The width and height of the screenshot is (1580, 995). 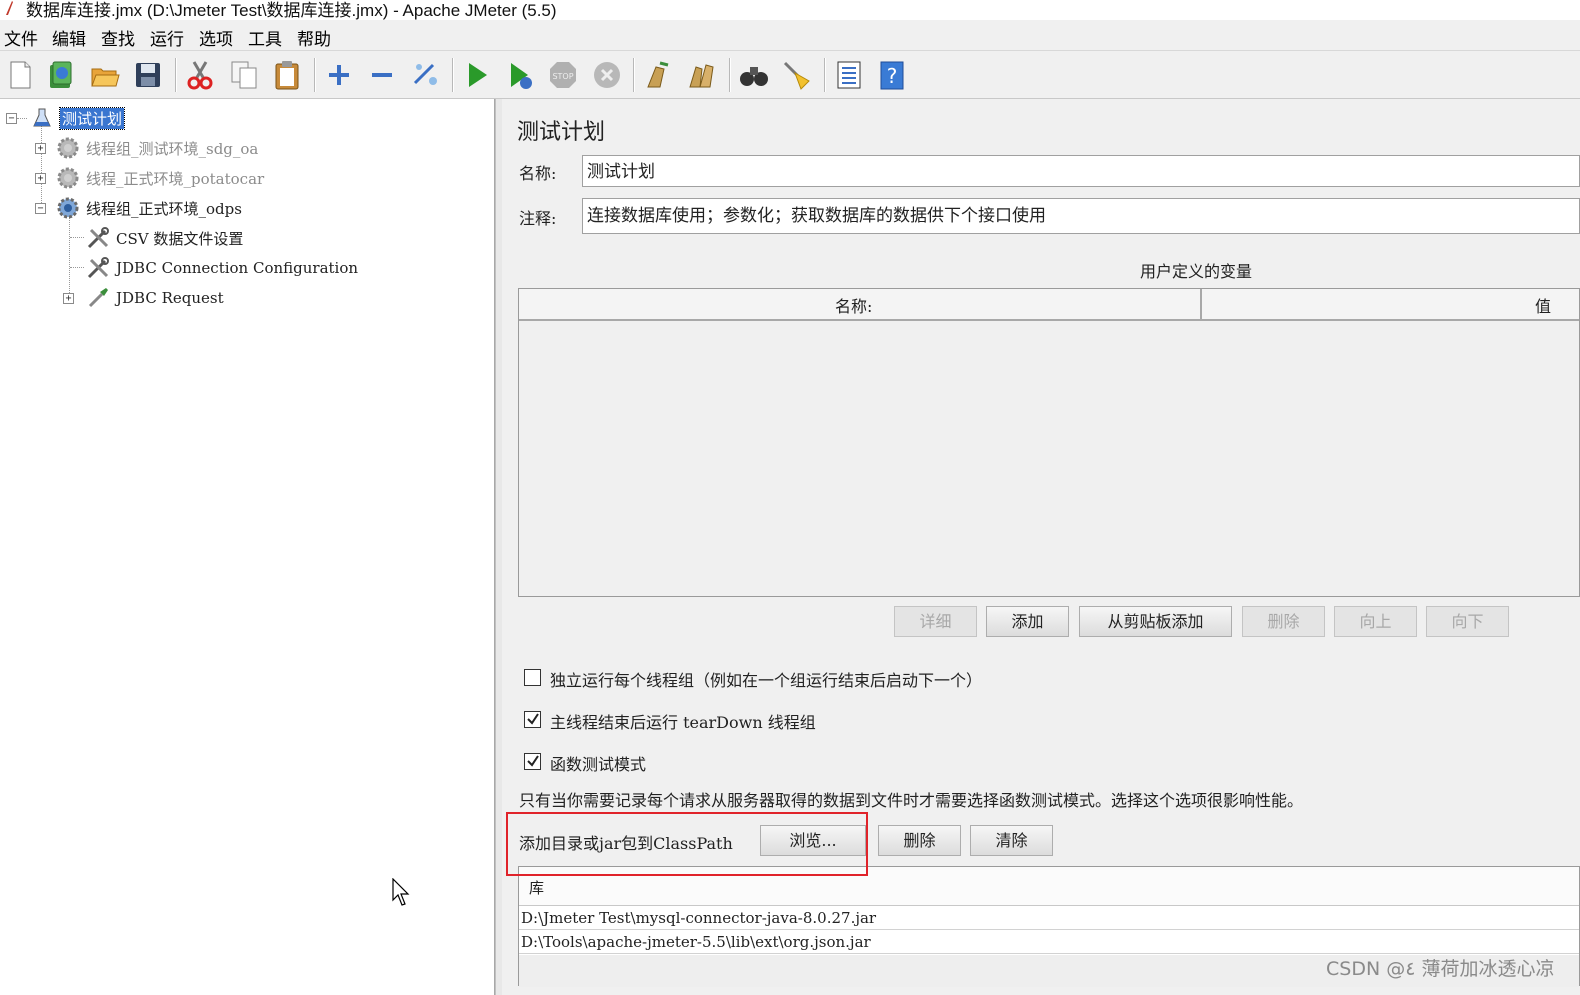 I want to click on help-icon: ?, so click(x=892, y=75).